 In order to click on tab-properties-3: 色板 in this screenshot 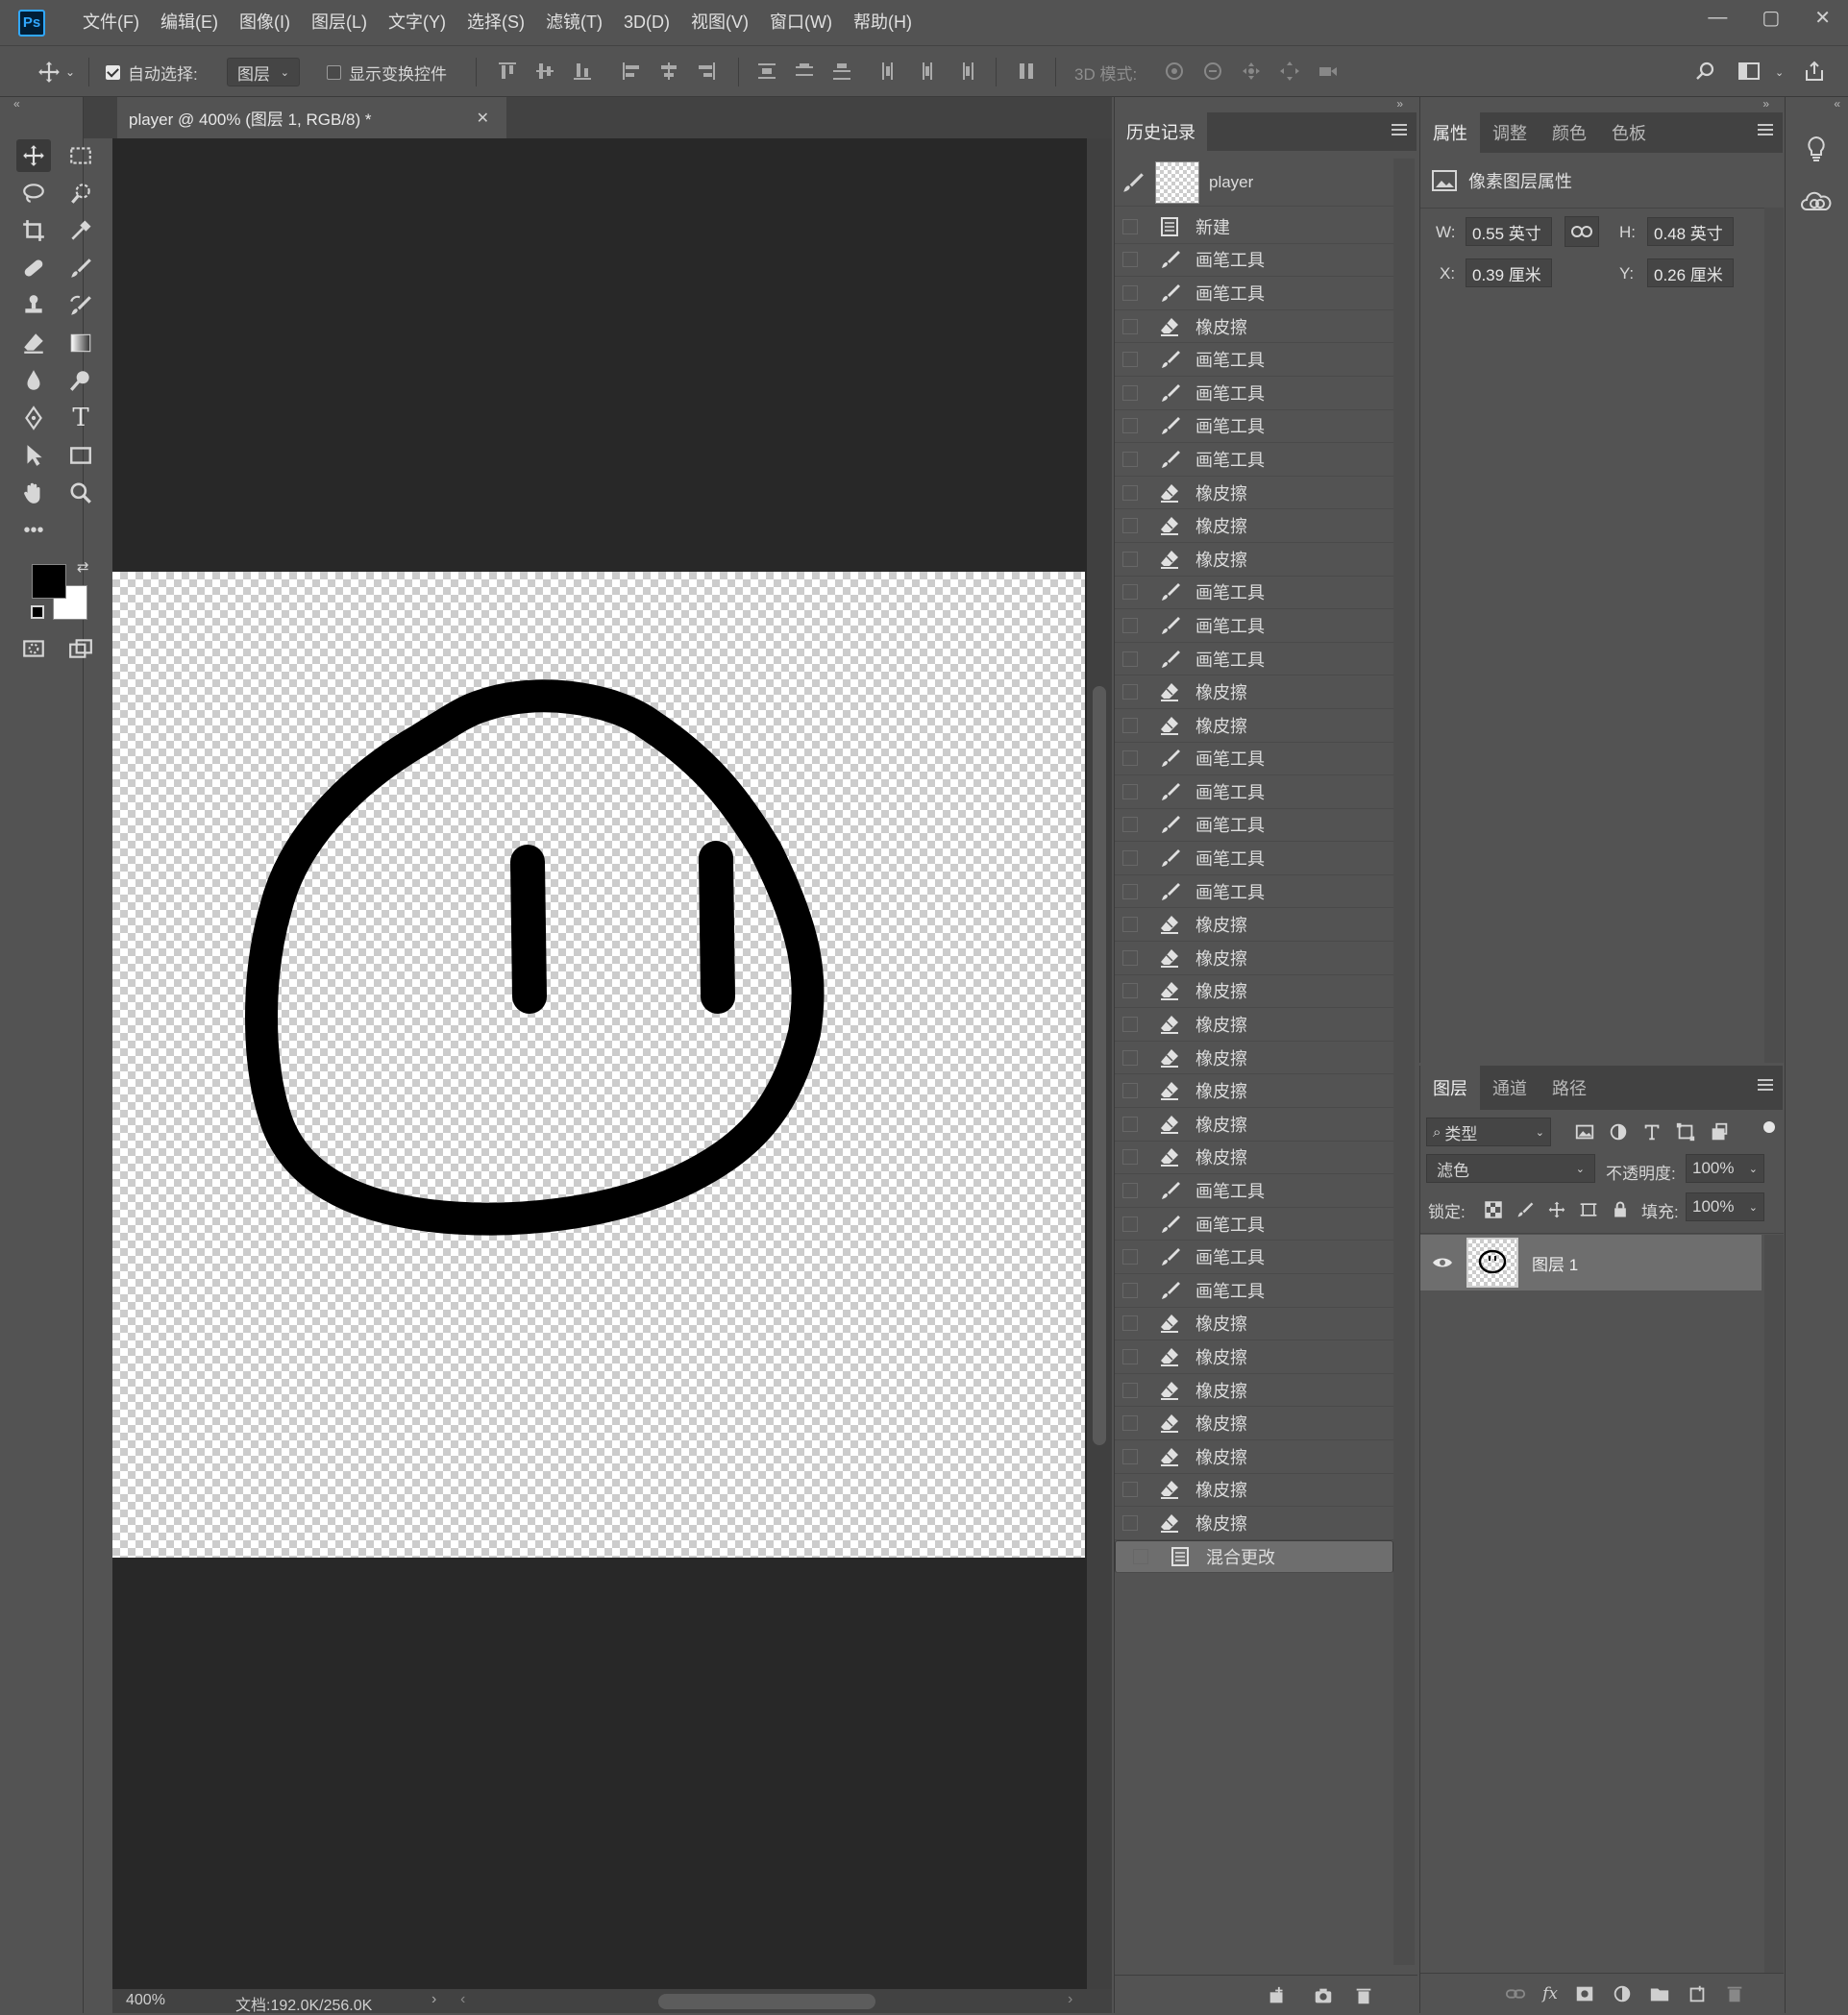, I will do `click(1629, 132)`.